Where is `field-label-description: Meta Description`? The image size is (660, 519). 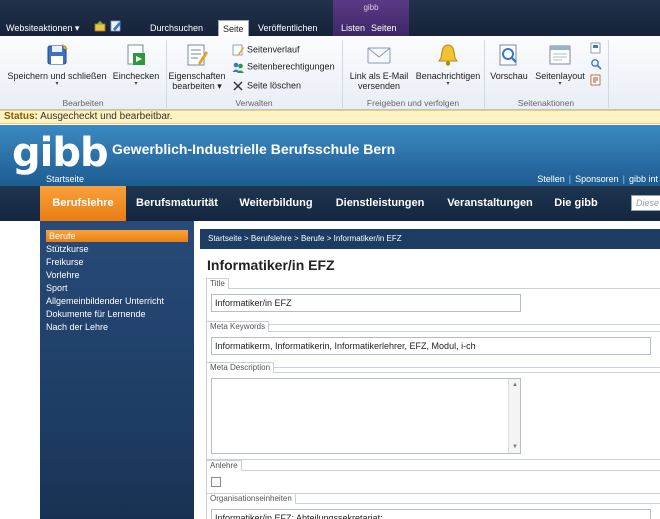
field-label-description: Meta Description is located at coordinates (240, 367).